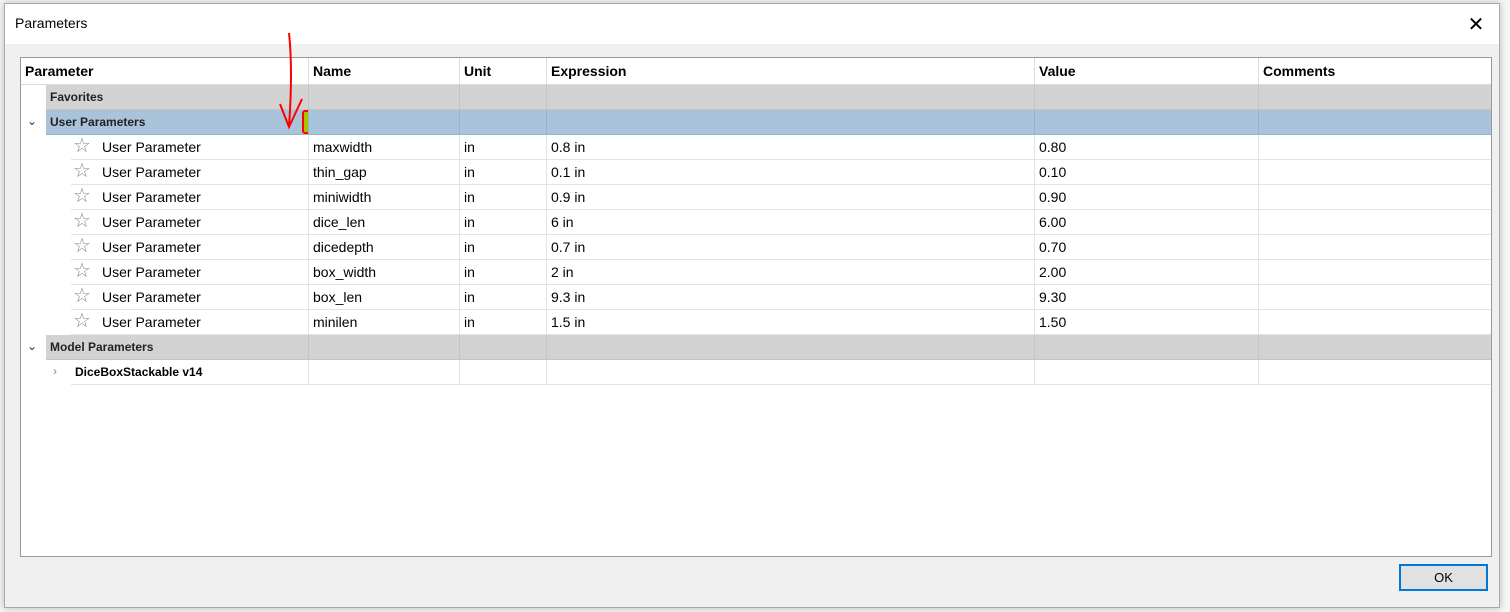  What do you see at coordinates (98, 122) in the screenshot?
I see `user-parameters-label: User Parameters` at bounding box center [98, 122].